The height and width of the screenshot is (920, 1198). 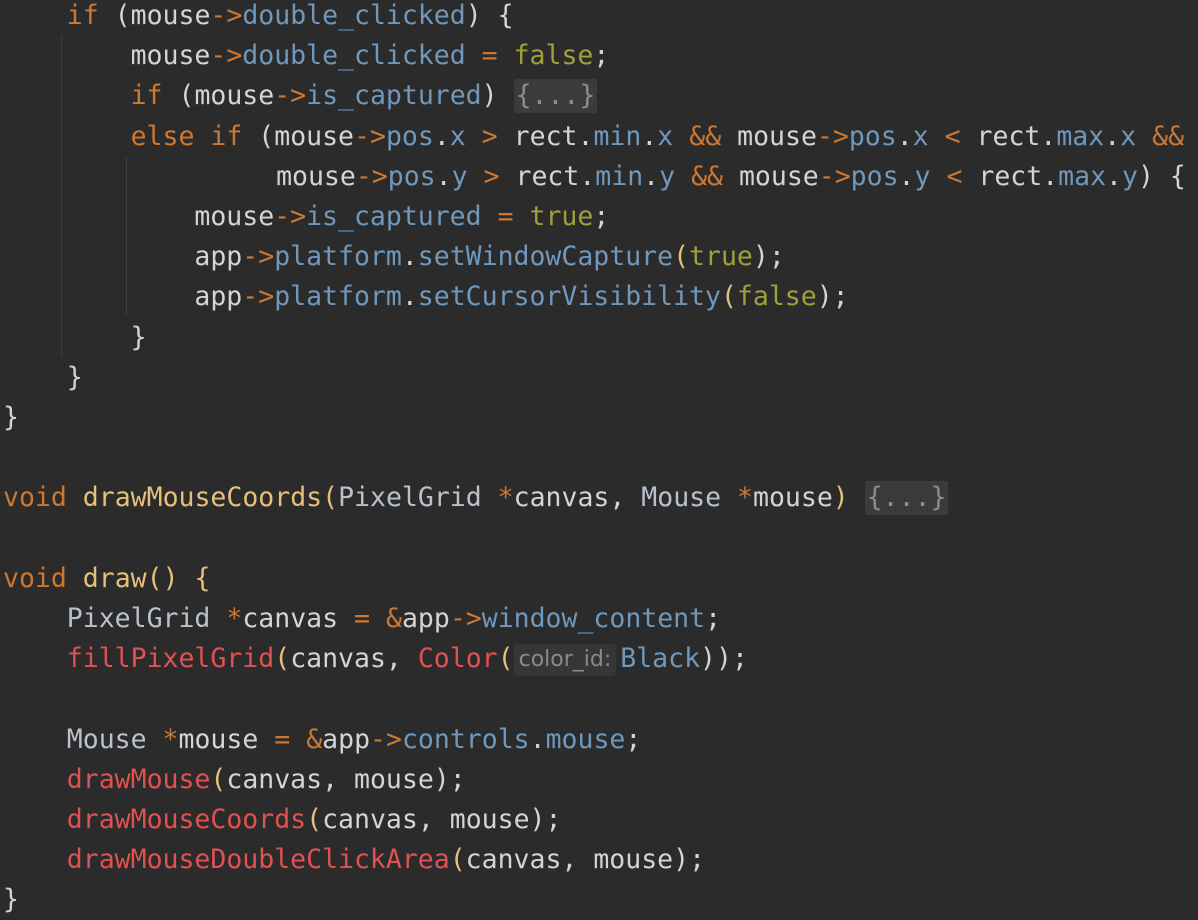 What do you see at coordinates (617, 136) in the screenshot?
I see `field-token: min` at bounding box center [617, 136].